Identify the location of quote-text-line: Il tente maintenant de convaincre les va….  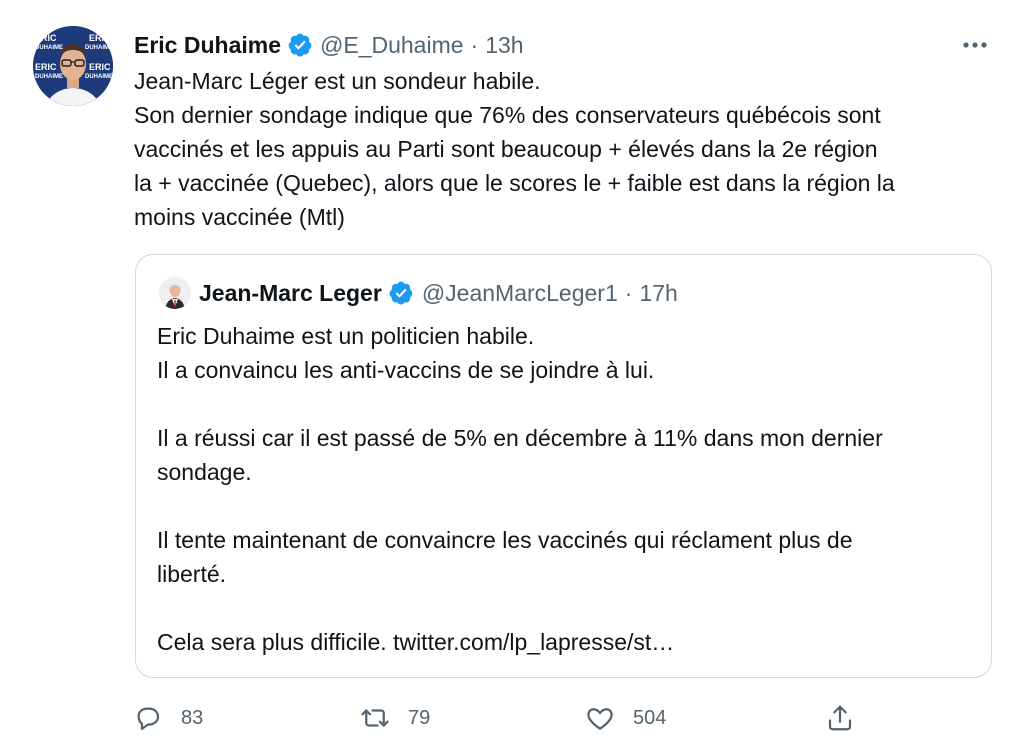
(505, 540).